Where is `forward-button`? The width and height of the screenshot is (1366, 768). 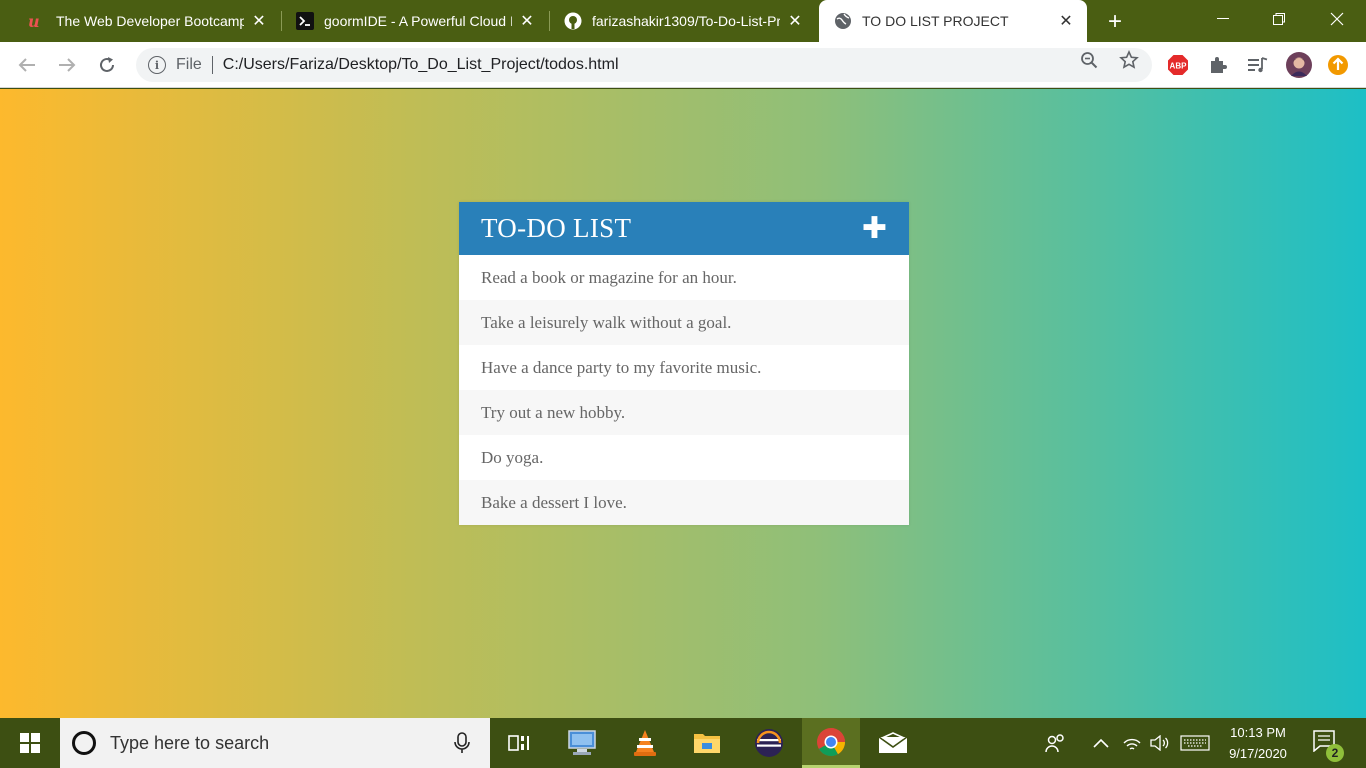
forward-button is located at coordinates (67, 65).